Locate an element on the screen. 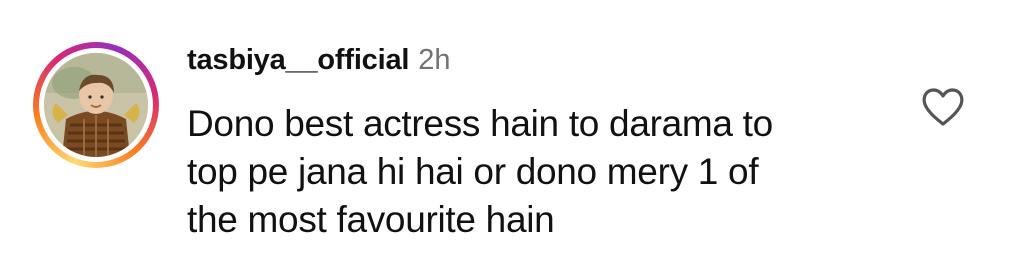 This screenshot has height=256, width=1024. avatar is located at coordinates (96, 105).